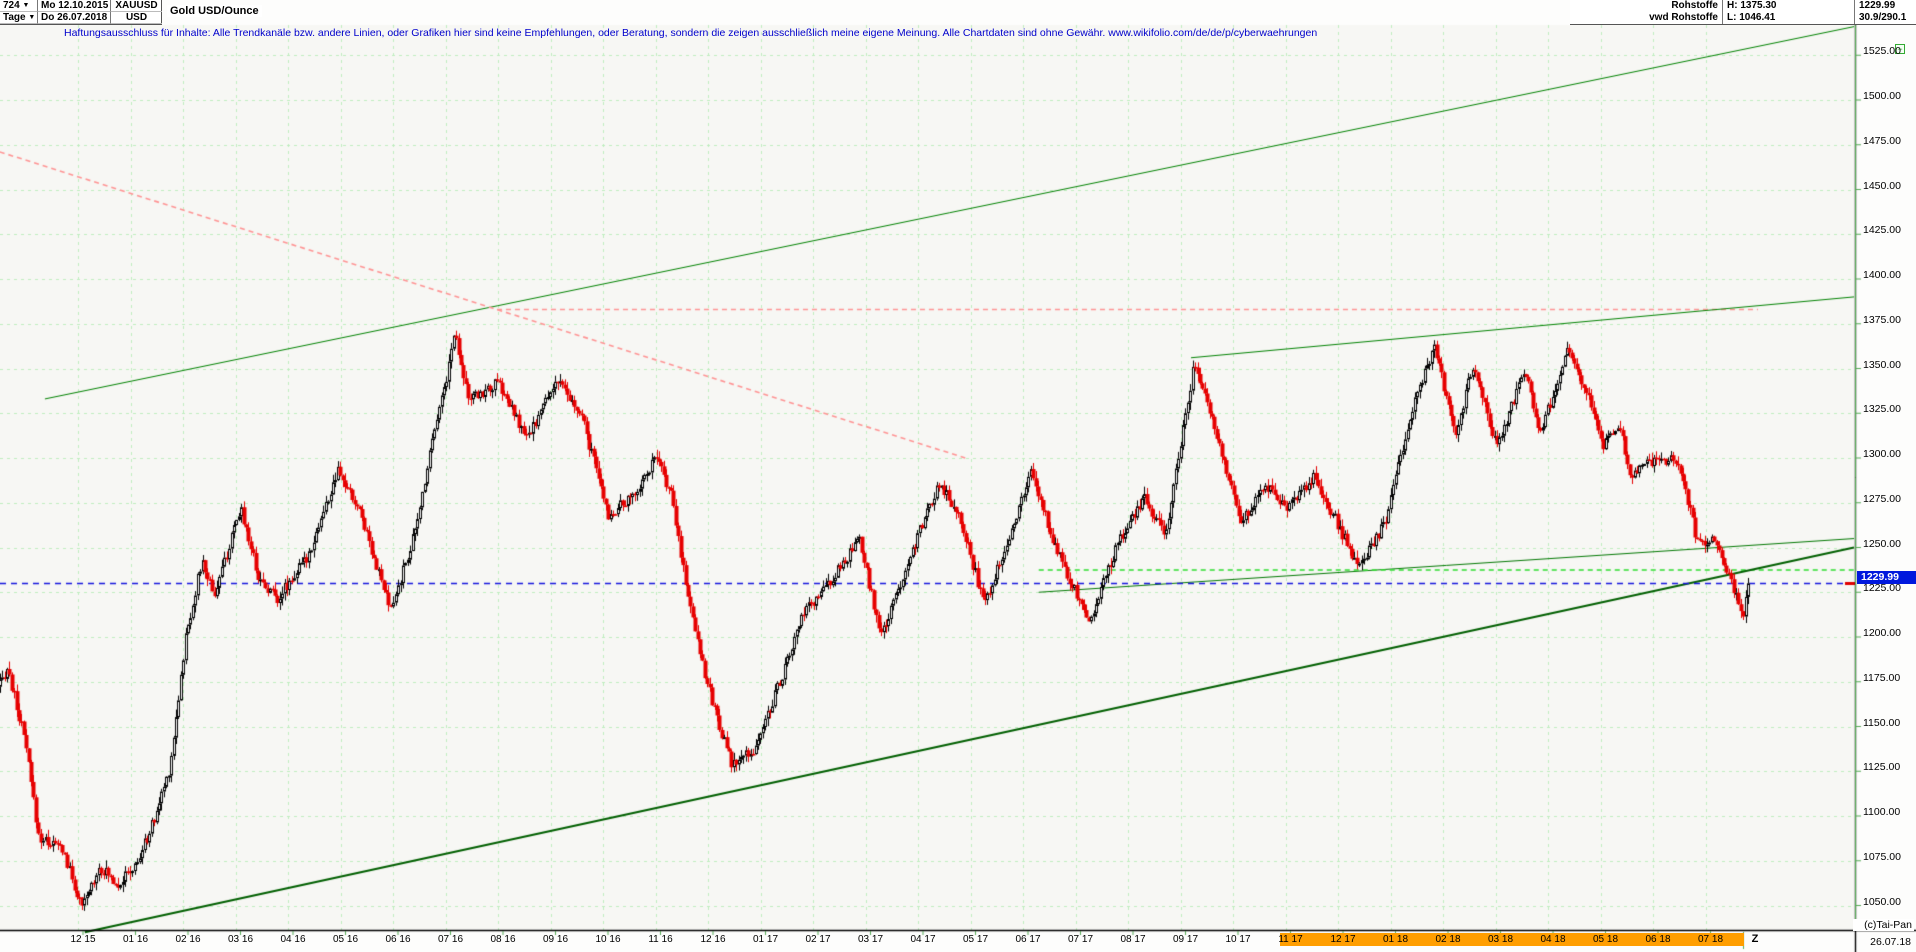 This screenshot has height=952, width=1916. Describe the element at coordinates (1890, 942) in the screenshot. I see `axis-end-date: 26.07.18` at that location.